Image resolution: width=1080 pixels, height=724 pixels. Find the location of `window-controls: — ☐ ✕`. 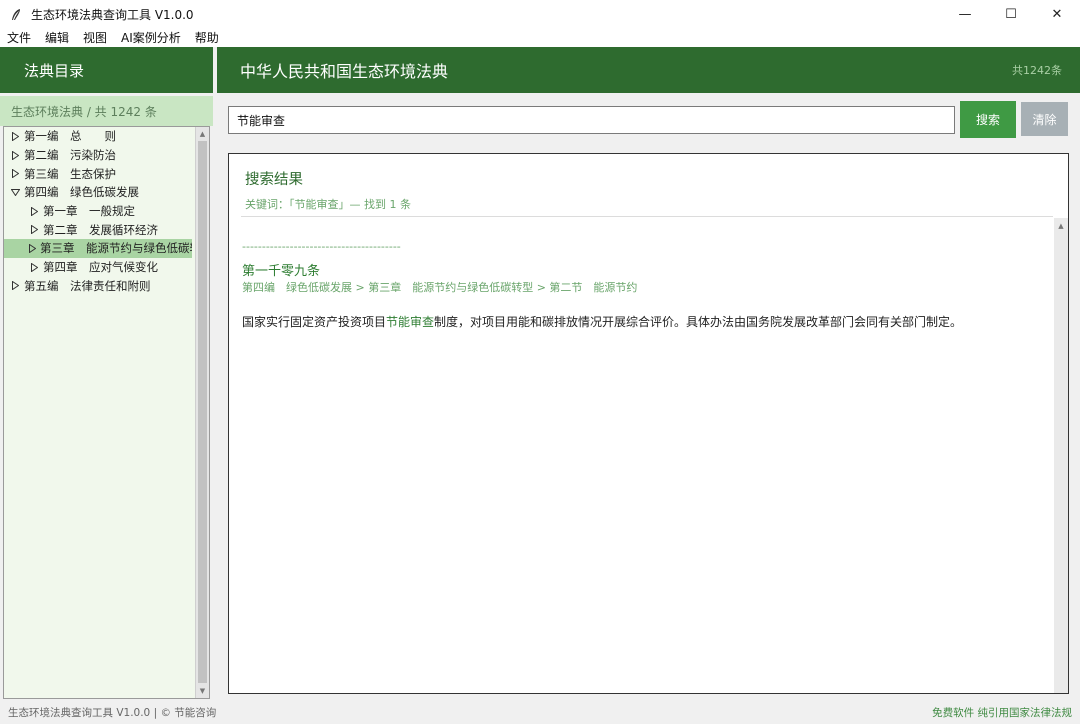

window-controls: — ☐ ✕ is located at coordinates (1011, 14).